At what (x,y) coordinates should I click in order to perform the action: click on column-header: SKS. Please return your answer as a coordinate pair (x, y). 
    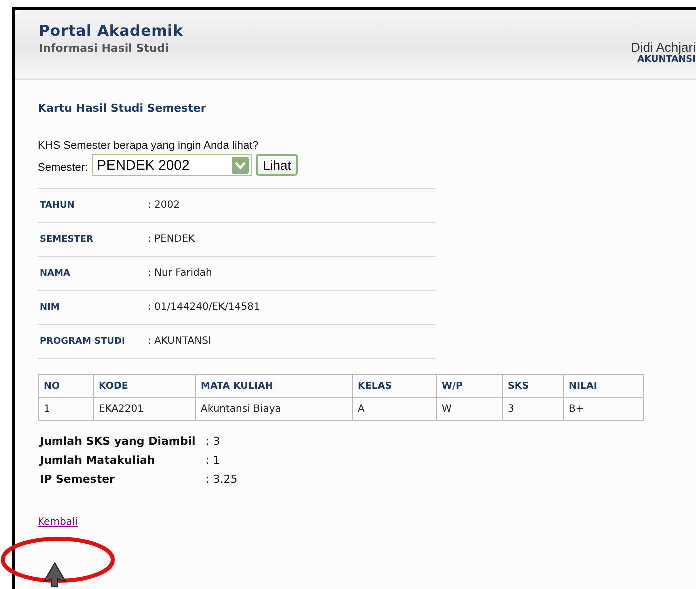
    Looking at the image, I should click on (533, 386).